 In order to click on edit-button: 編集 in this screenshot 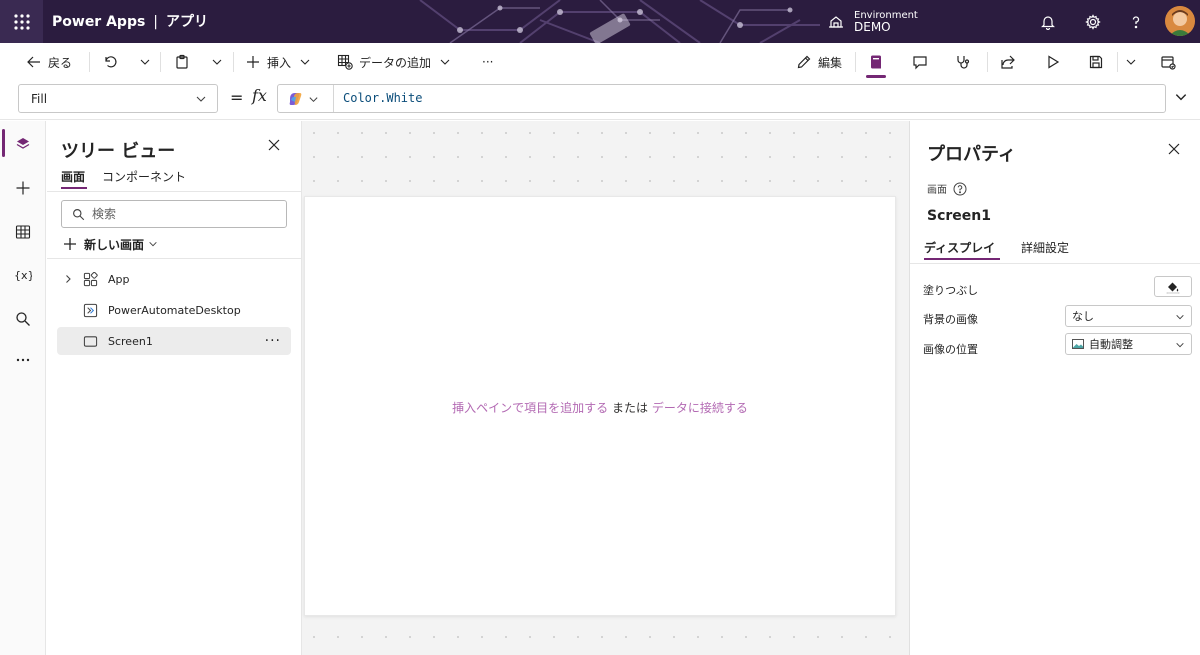, I will do `click(819, 62)`.